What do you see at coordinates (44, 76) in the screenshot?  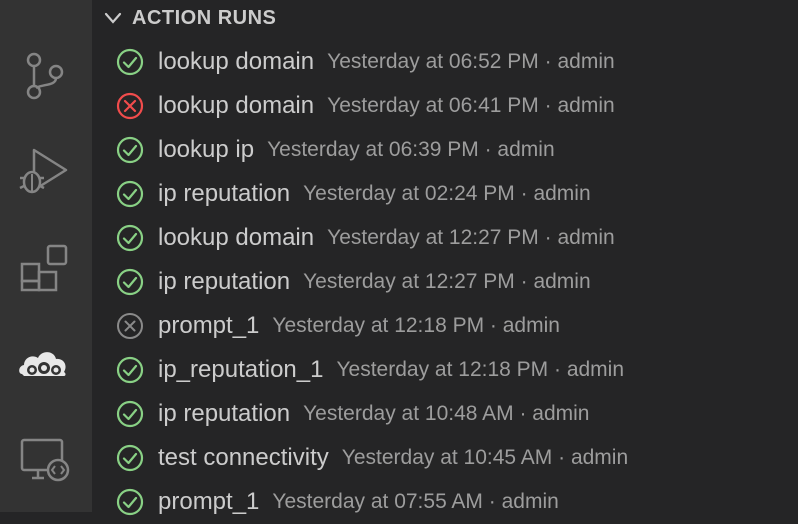 I see `source-control-icon` at bounding box center [44, 76].